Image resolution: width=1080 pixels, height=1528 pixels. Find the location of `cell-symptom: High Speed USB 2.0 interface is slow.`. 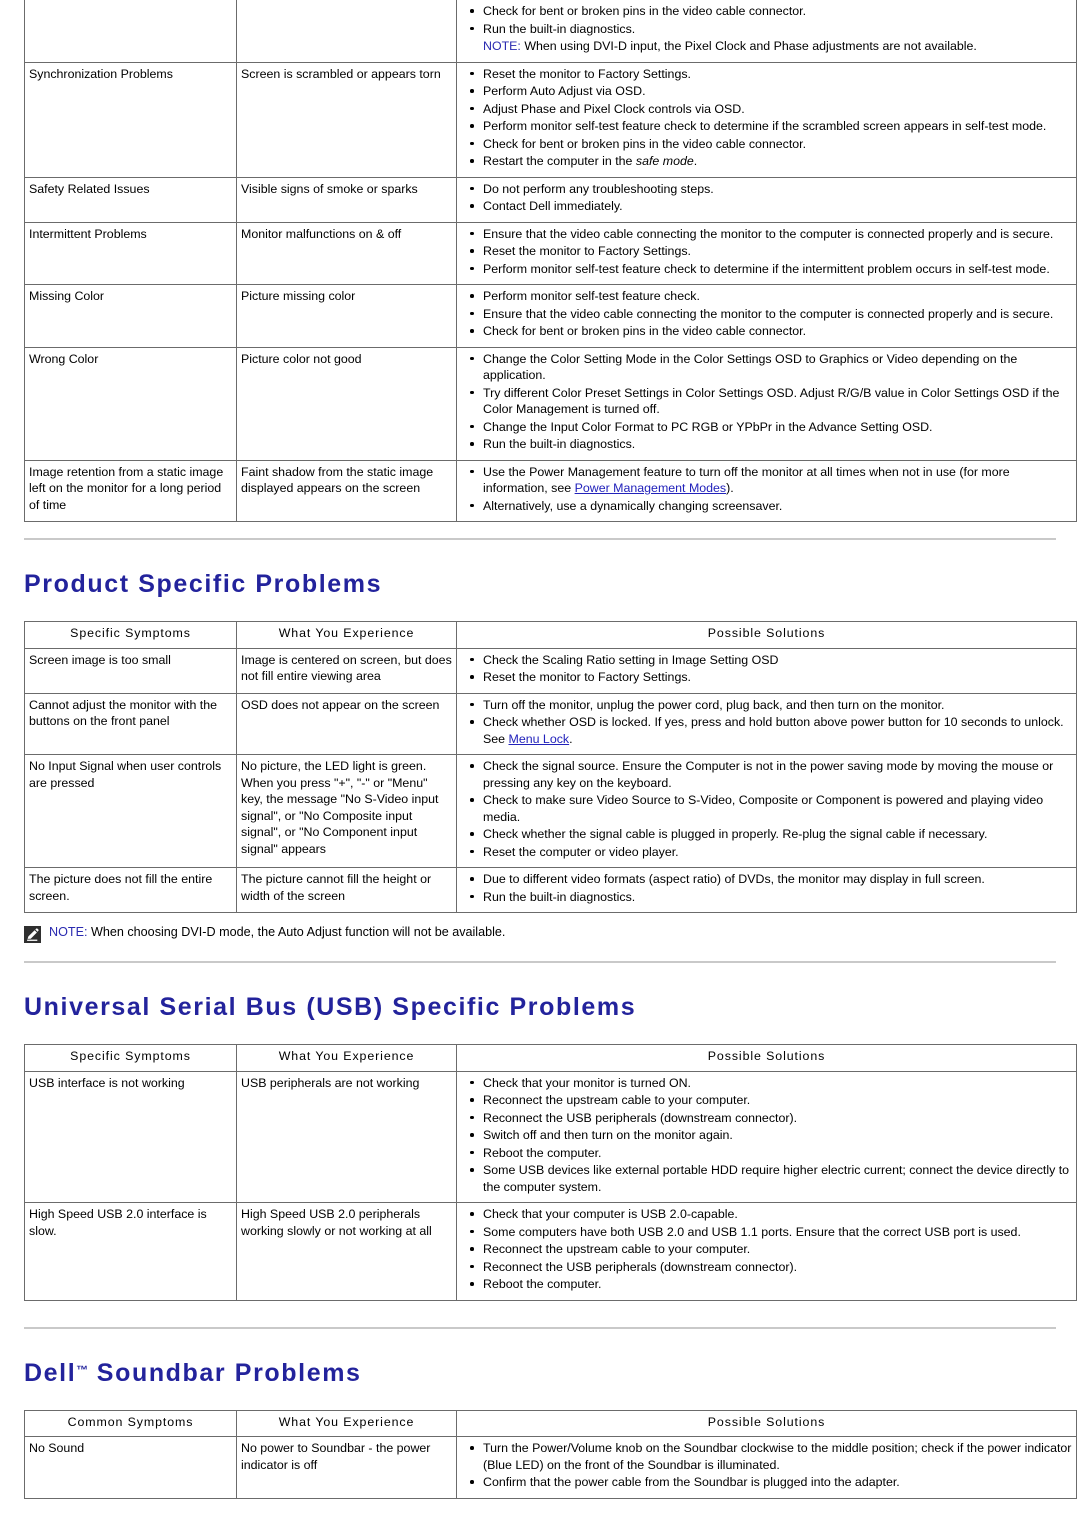

cell-symptom: High Speed USB 2.0 interface is slow. is located at coordinates (130, 1251).